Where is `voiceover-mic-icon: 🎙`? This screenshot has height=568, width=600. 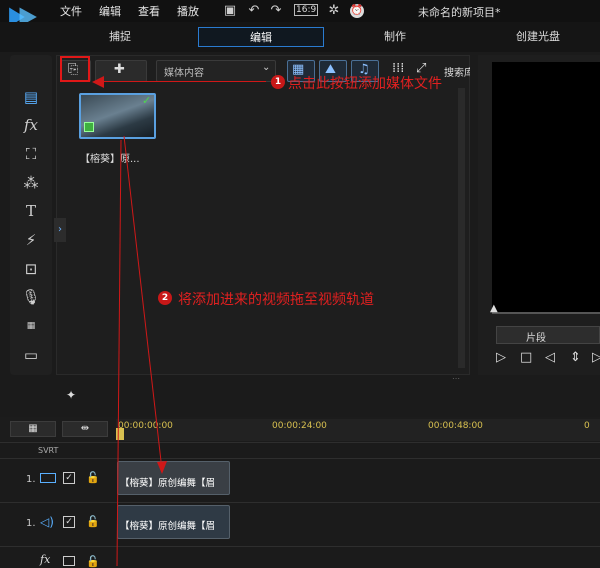
voiceover-mic-icon: 🎙 is located at coordinates (31, 297).